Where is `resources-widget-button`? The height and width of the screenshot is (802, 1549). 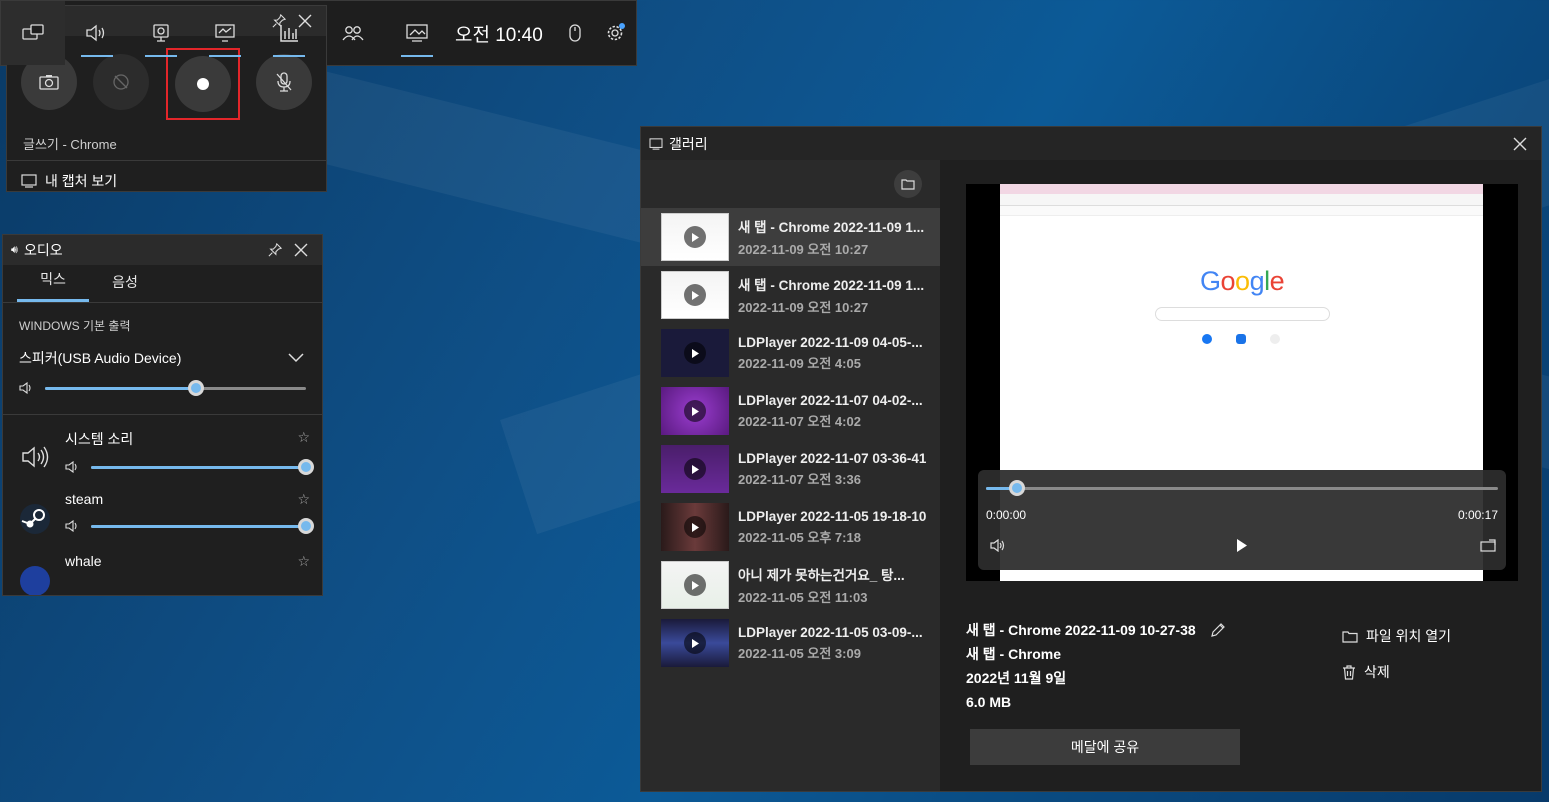
resources-widget-button is located at coordinates (289, 33).